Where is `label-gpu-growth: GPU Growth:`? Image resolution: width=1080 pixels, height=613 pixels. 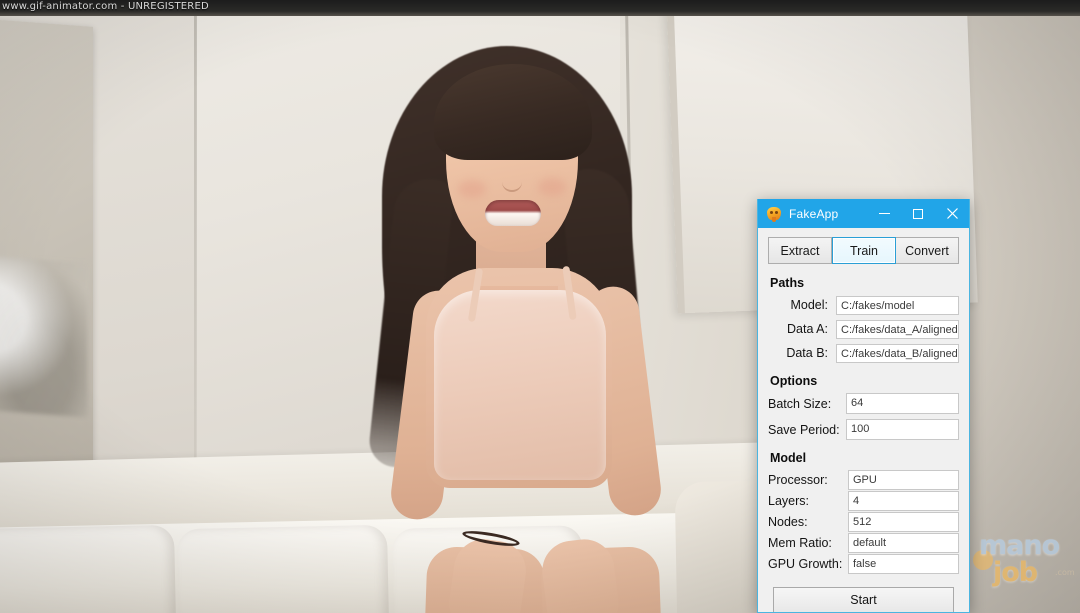 label-gpu-growth: GPU Growth: is located at coordinates (805, 564).